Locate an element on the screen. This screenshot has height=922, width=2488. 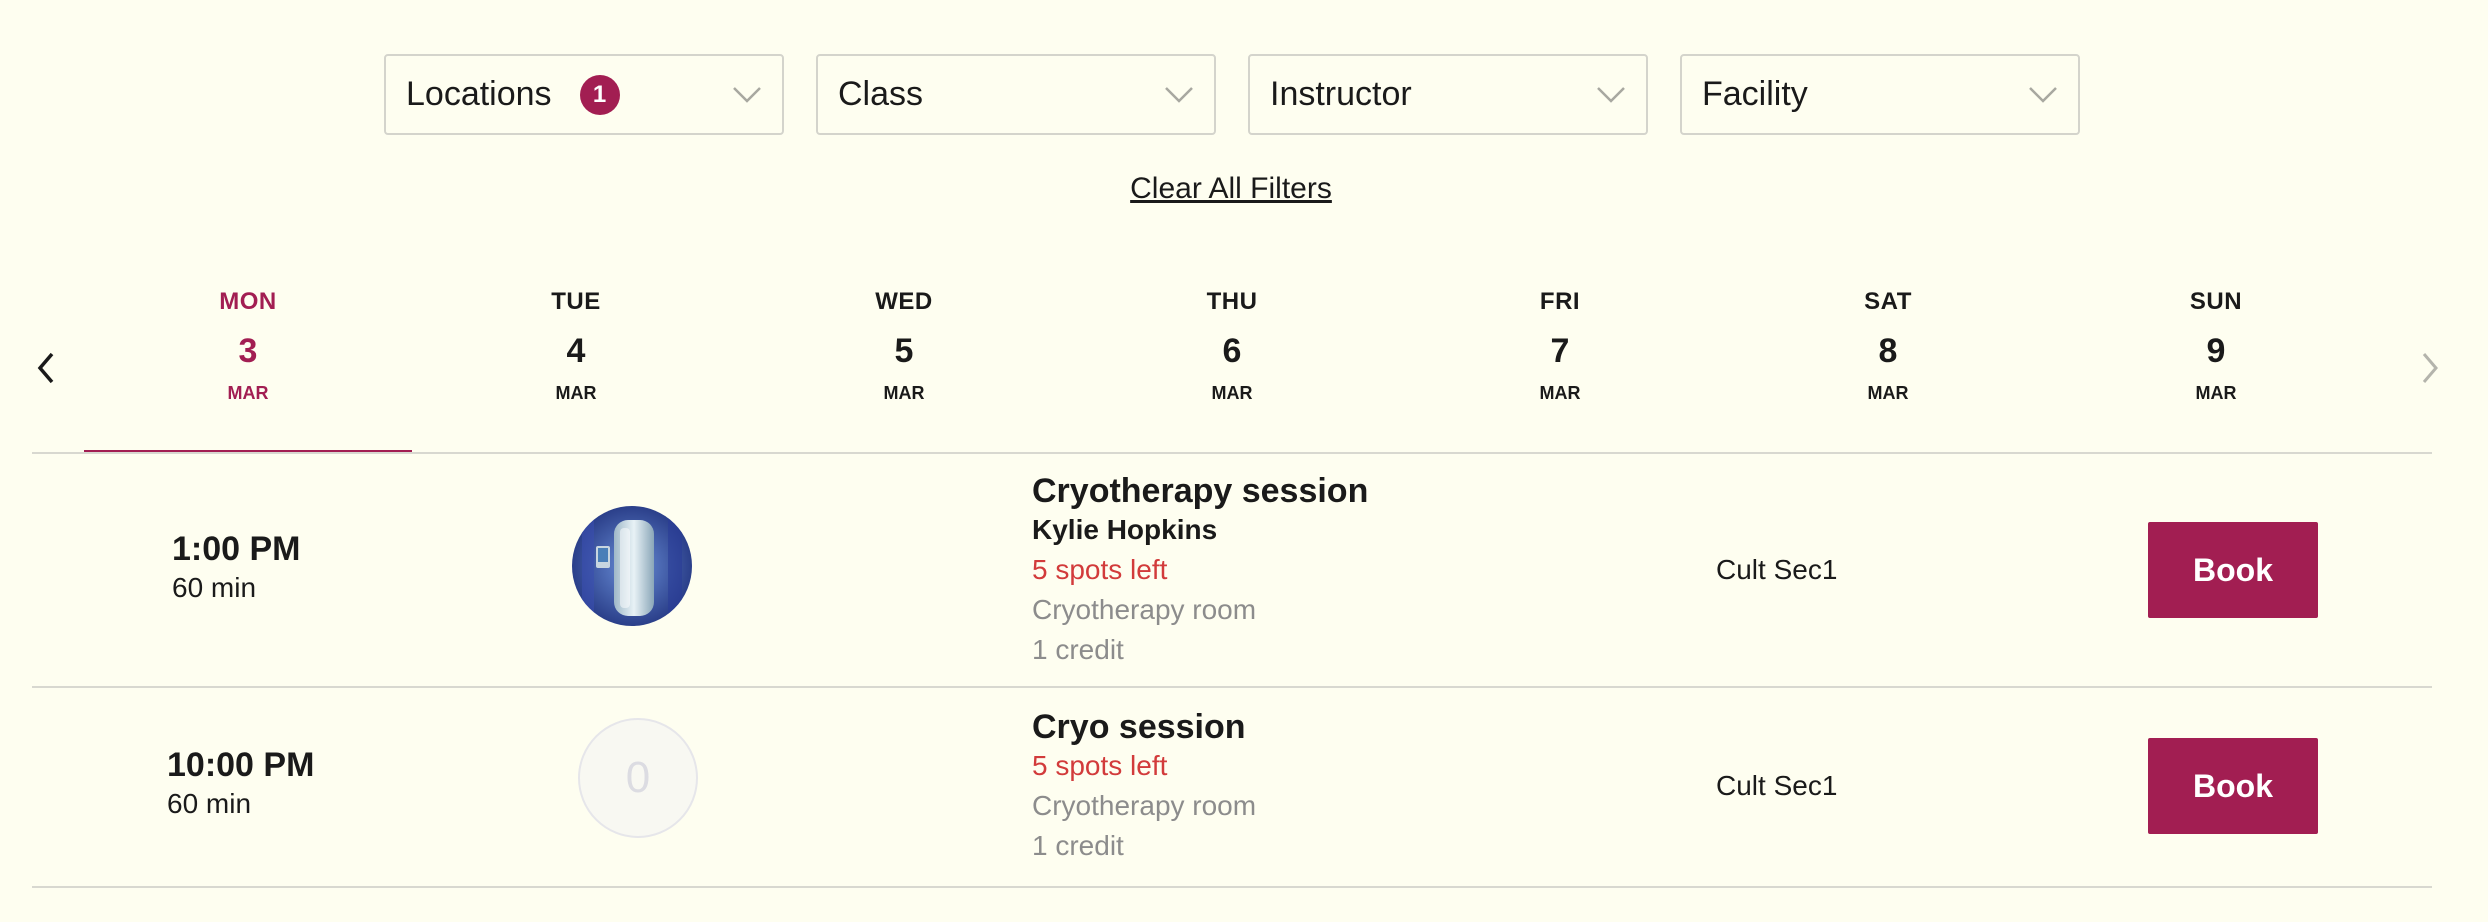
filter-bar: Locations 1 Class Instructor Facility is located at coordinates (1232, 94).